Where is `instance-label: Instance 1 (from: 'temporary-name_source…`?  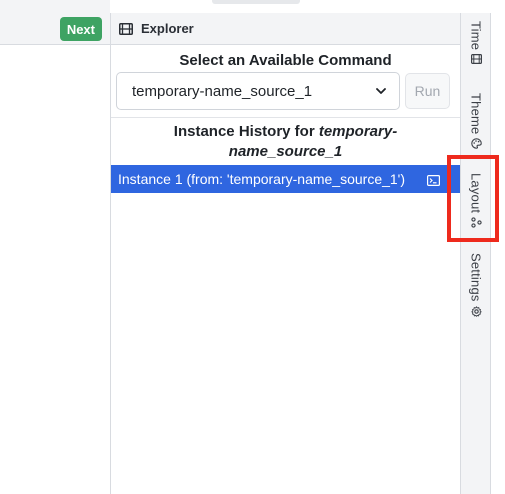 instance-label: Instance 1 (from: 'temporary-name_source… is located at coordinates (262, 179).